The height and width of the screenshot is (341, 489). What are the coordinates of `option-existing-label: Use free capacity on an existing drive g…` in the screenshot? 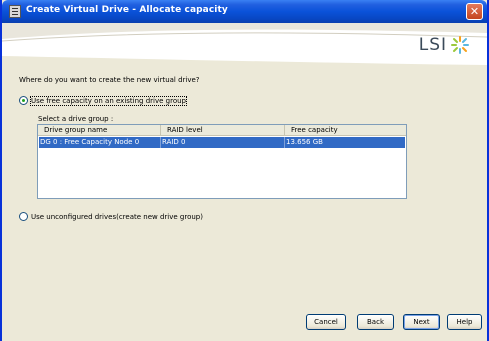 It's located at (108, 100).